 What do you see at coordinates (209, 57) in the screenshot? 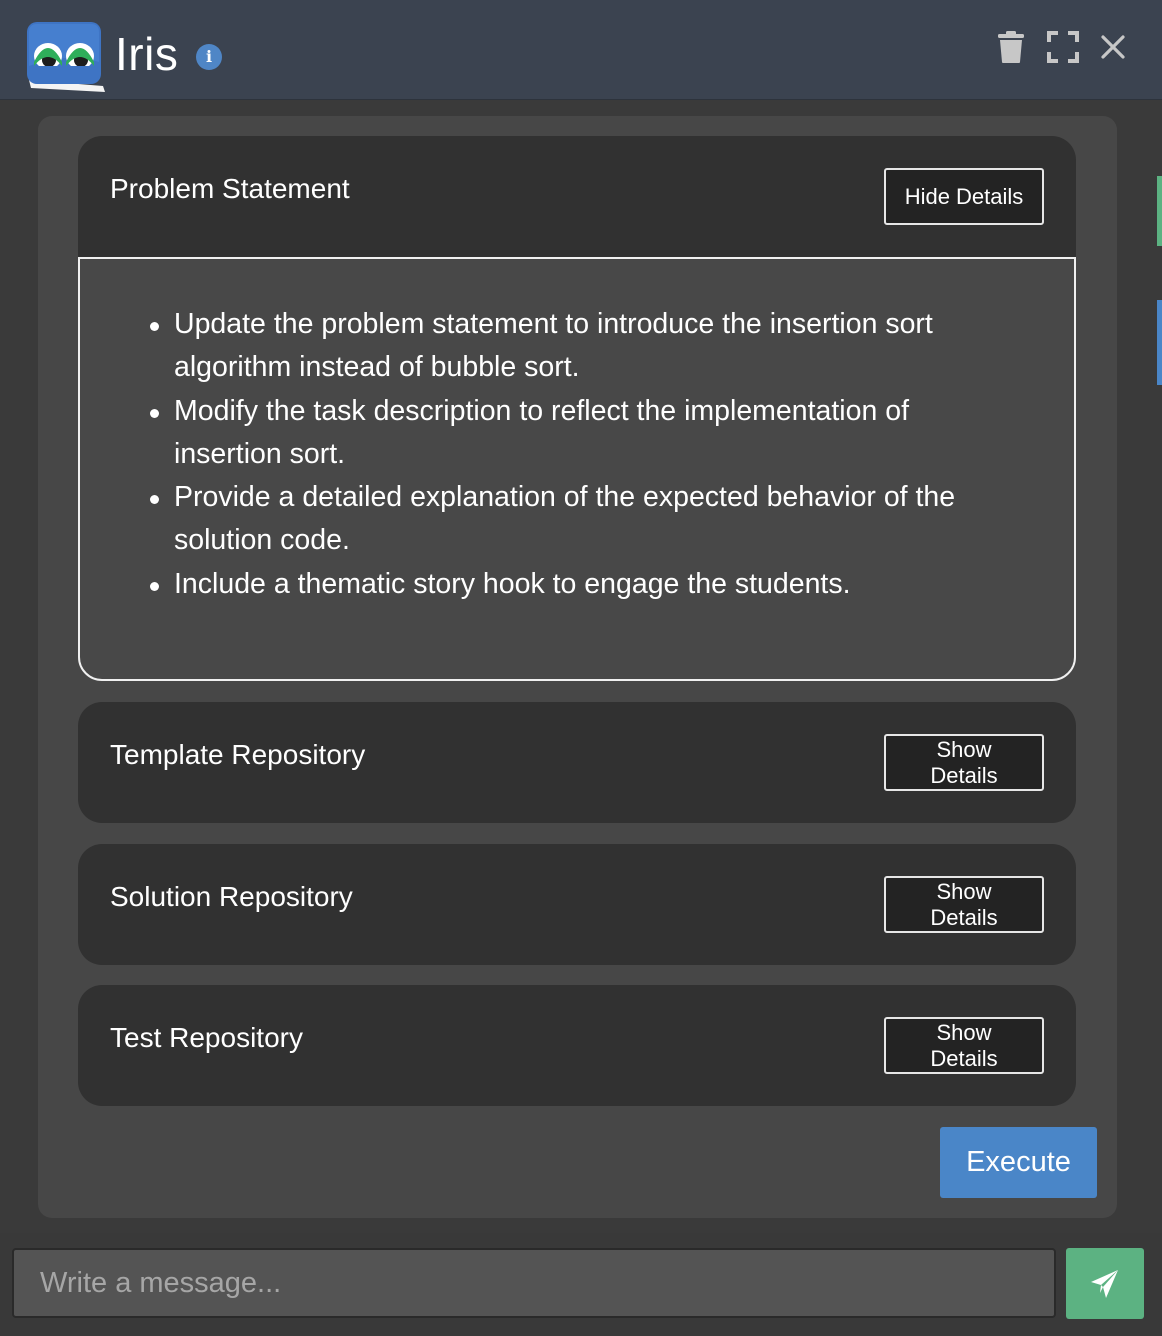
I see `info-icon: i` at bounding box center [209, 57].